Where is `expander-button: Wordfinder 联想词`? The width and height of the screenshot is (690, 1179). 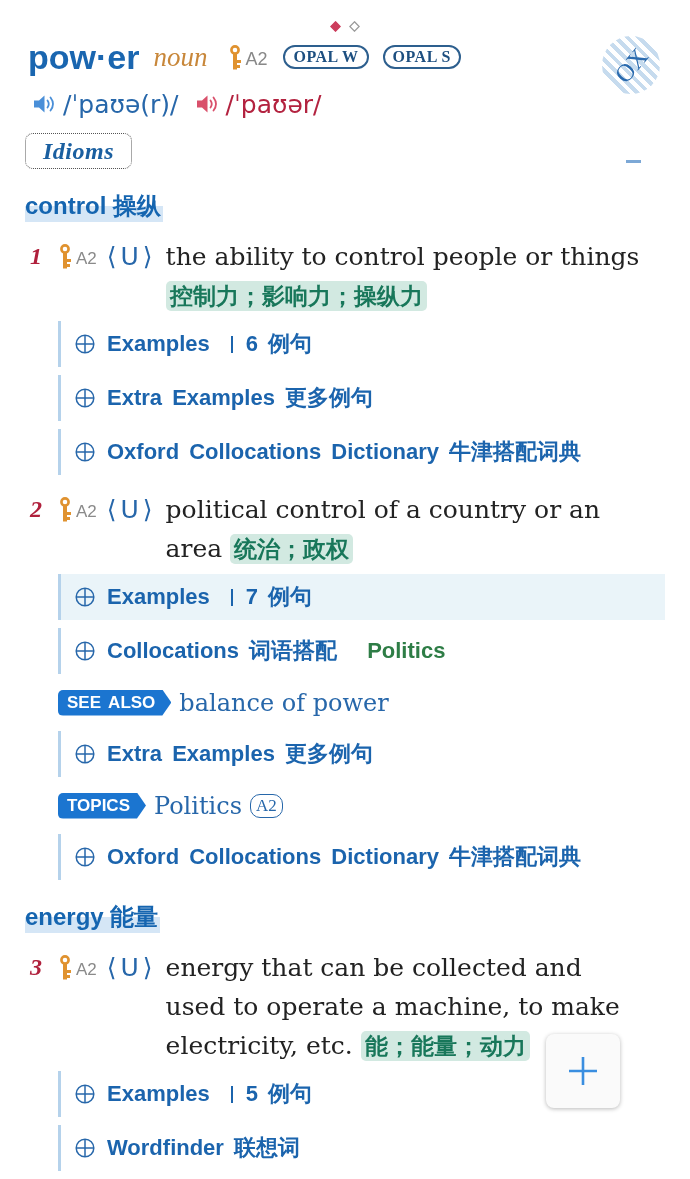 expander-button: Wordfinder 联想词 is located at coordinates (361, 1148).